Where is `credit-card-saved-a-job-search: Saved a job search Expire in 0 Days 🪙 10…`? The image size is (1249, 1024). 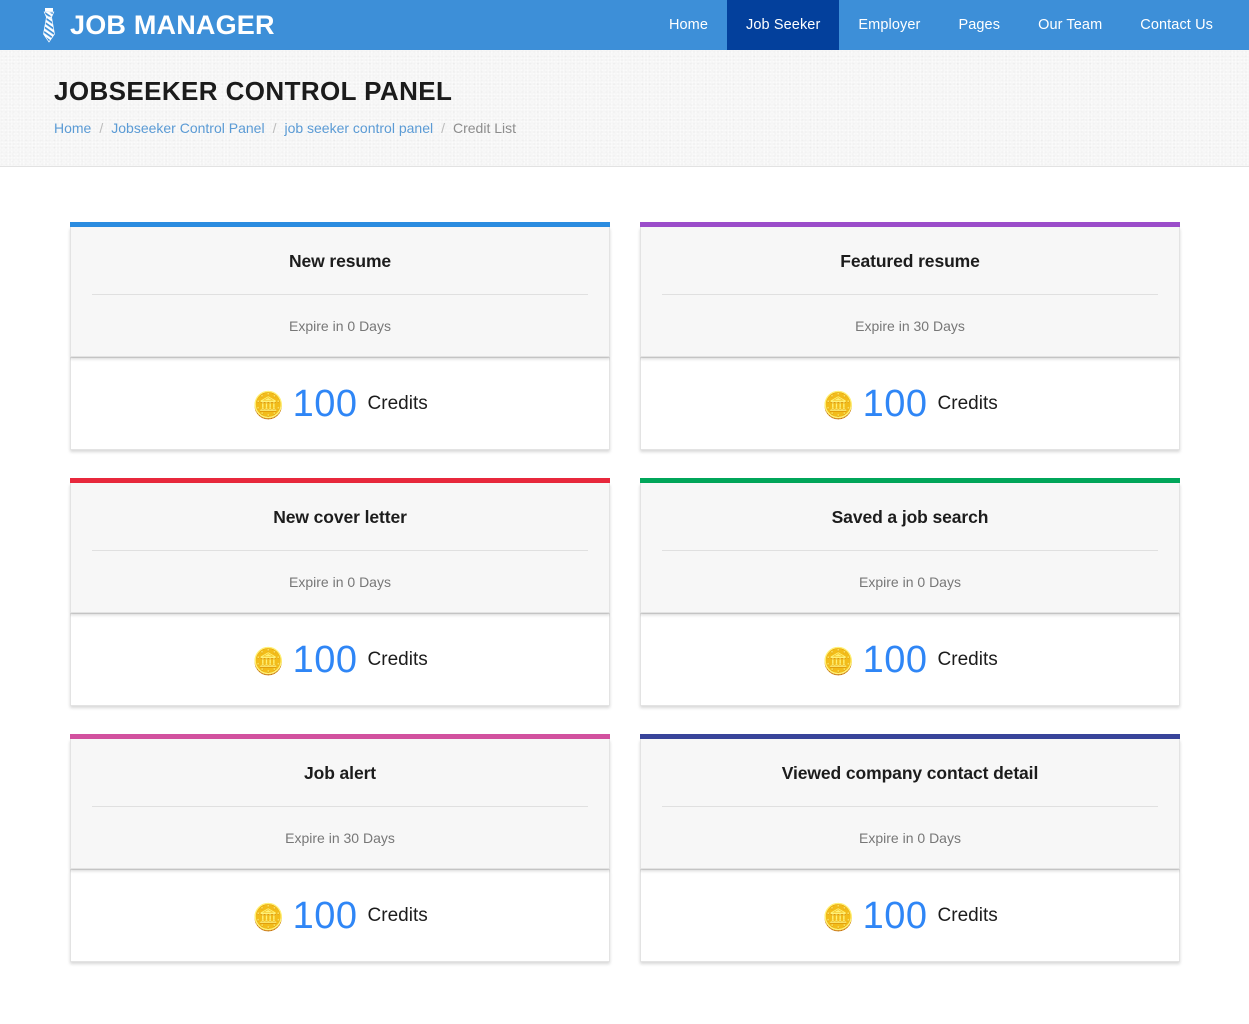 credit-card-saved-a-job-search: Saved a job search Expire in 0 Days 🪙 10… is located at coordinates (910, 592).